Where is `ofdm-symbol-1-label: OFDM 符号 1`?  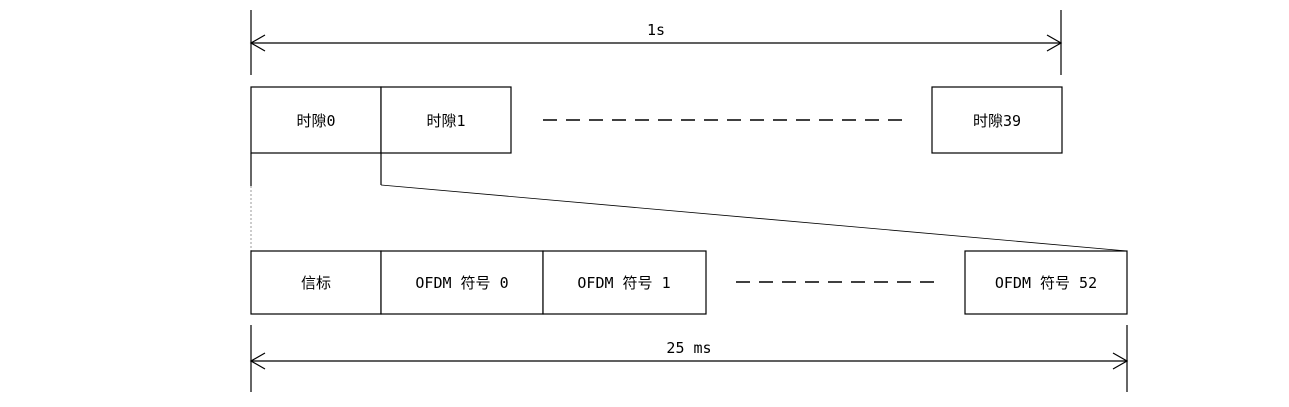
ofdm-symbol-1-label: OFDM 符号 1 is located at coordinates (623, 283).